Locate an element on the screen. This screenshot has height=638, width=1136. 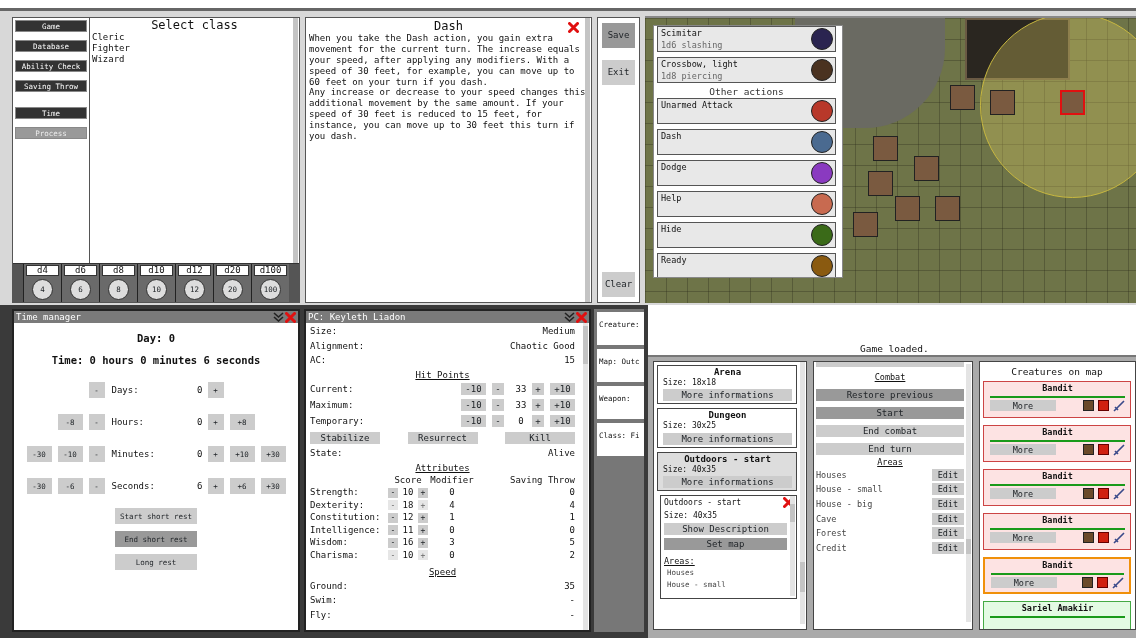
side-button: Save is located at coordinates (618, 35).